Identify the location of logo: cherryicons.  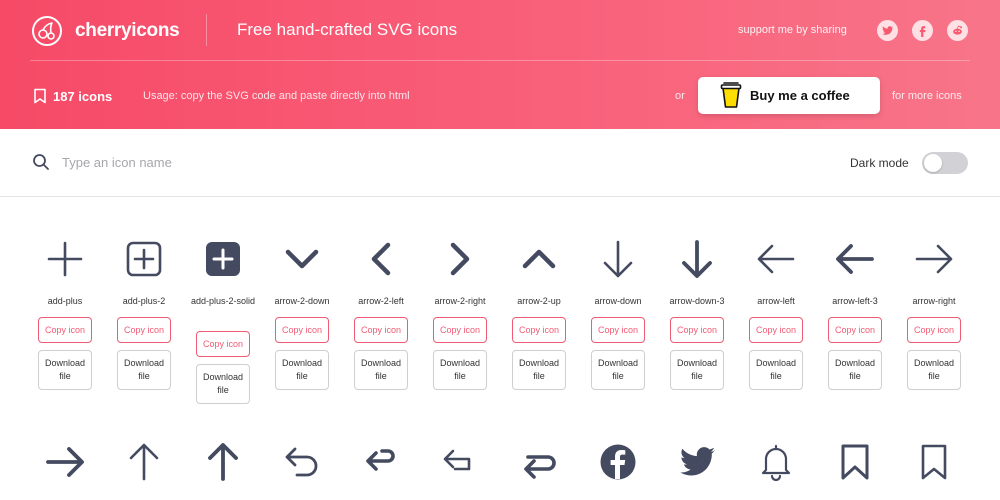
(105, 31).